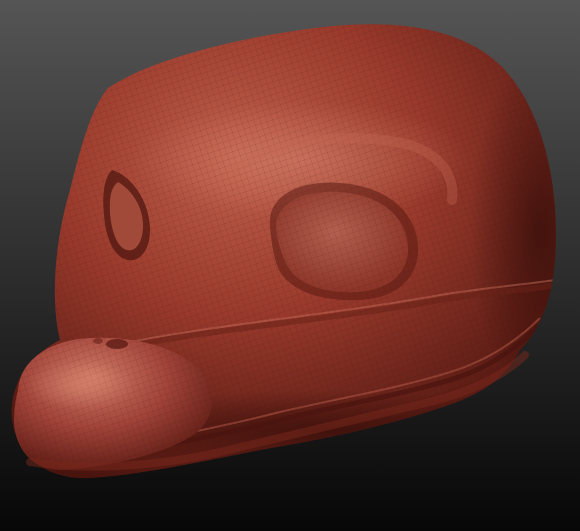 Image resolution: width=580 pixels, height=531 pixels. Describe the element at coordinates (117, 344) in the screenshot. I see `nostril` at that location.